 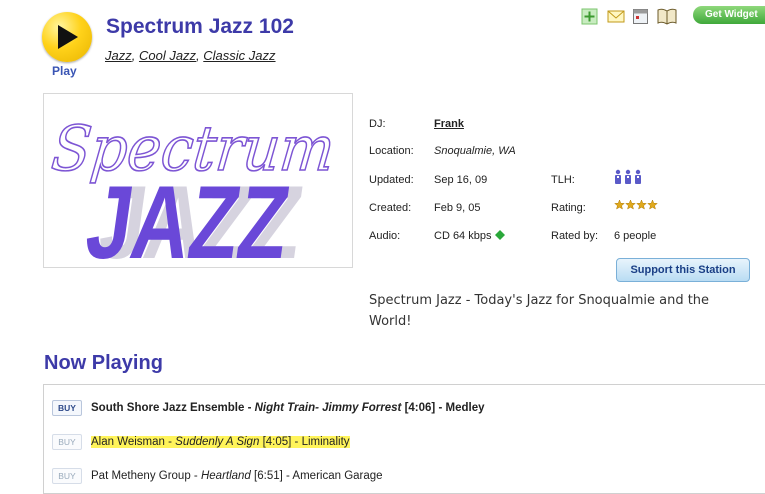 I want to click on track-album: Liminality, so click(x=325, y=442).